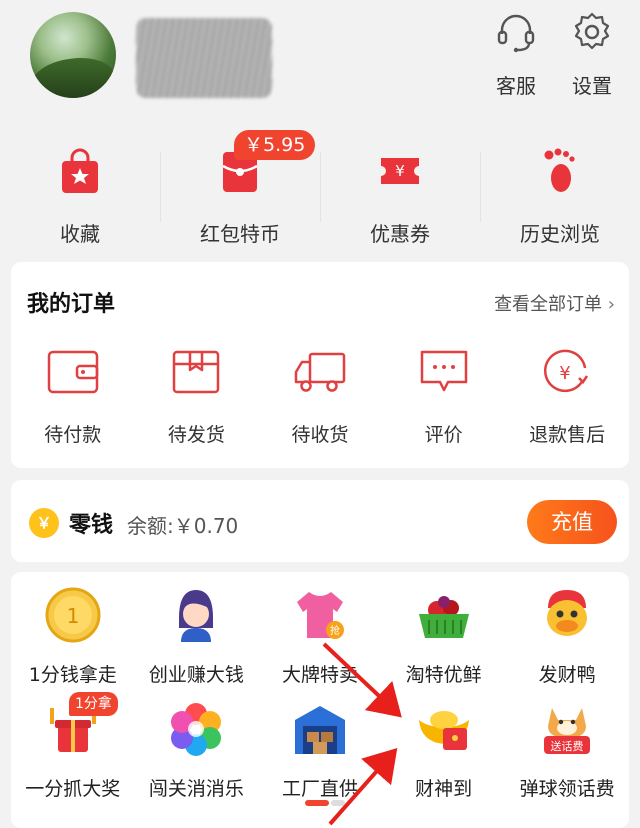  I want to click on refund-after-sale-label: 退款售后, so click(567, 435).